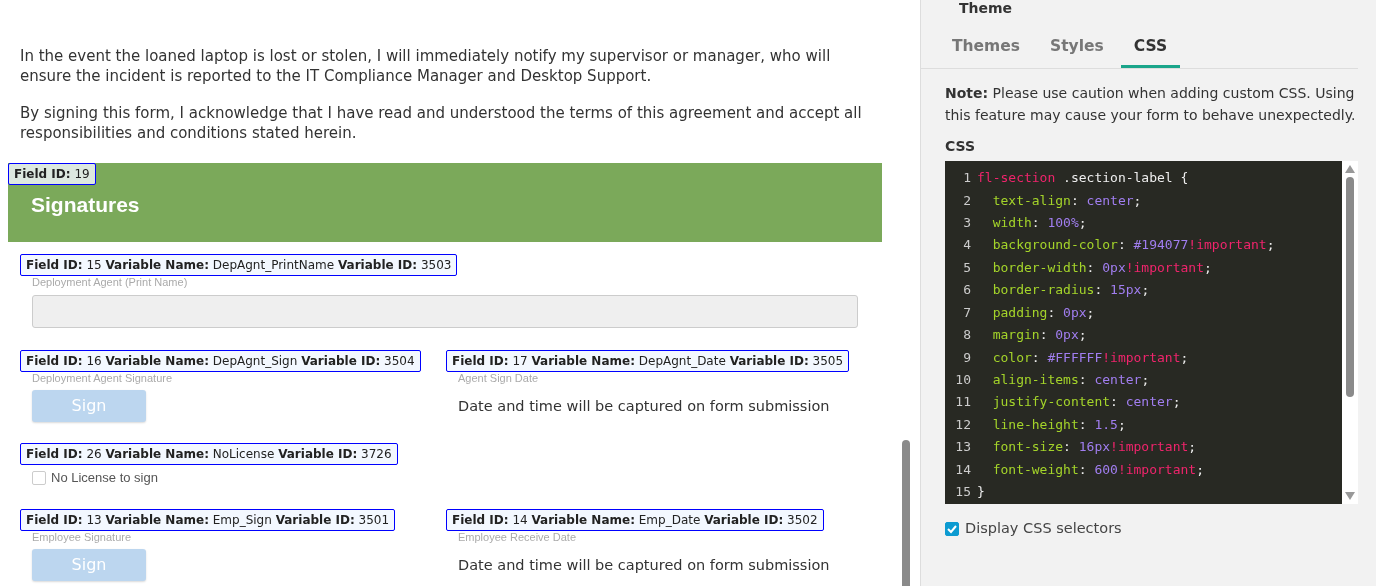 The height and width of the screenshot is (586, 1376). I want to click on field-label: Employee Signature, so click(82, 537).